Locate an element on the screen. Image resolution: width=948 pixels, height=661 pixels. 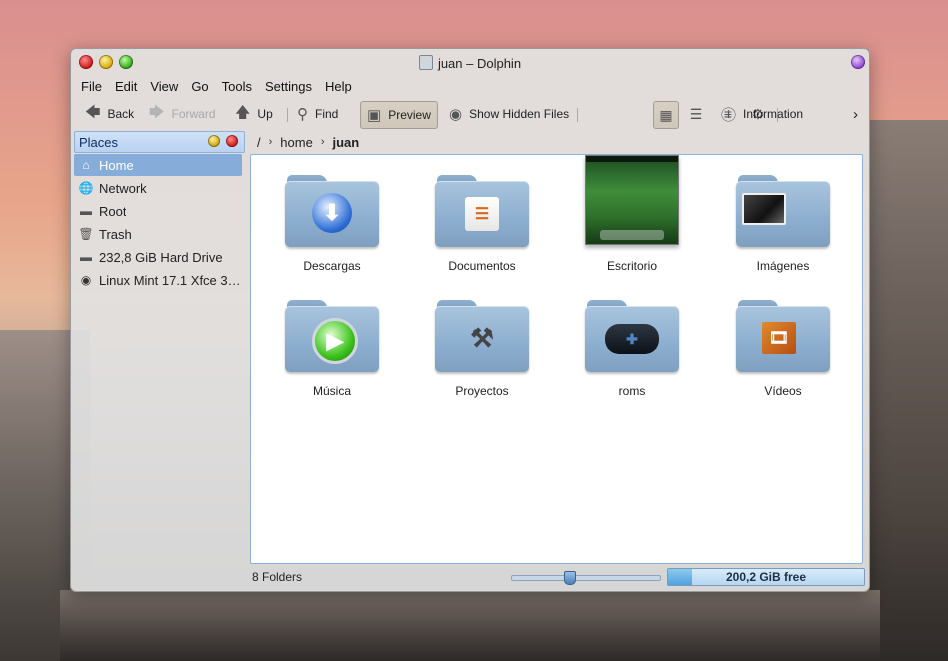
up-label: Up is located at coordinates (265, 114).